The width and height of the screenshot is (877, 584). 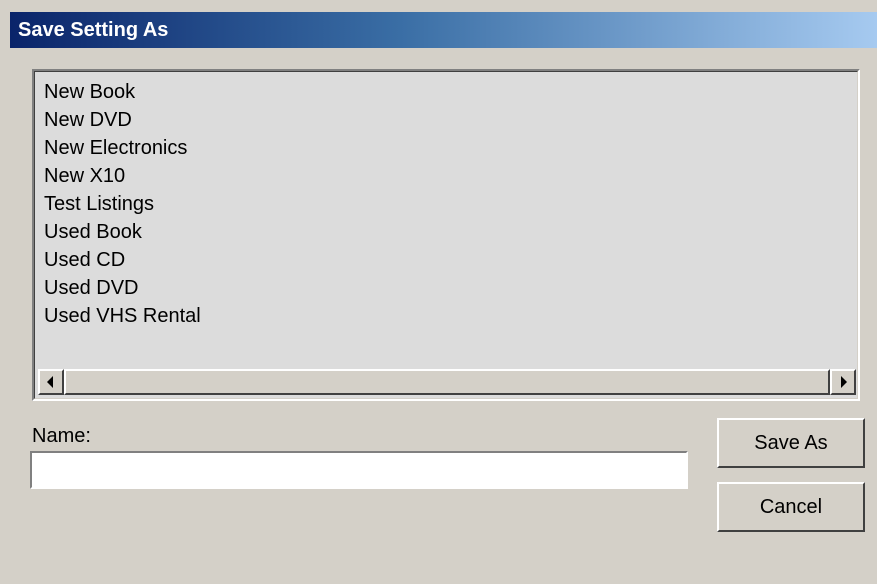 I want to click on save-as-button: Save As, so click(x=791, y=443).